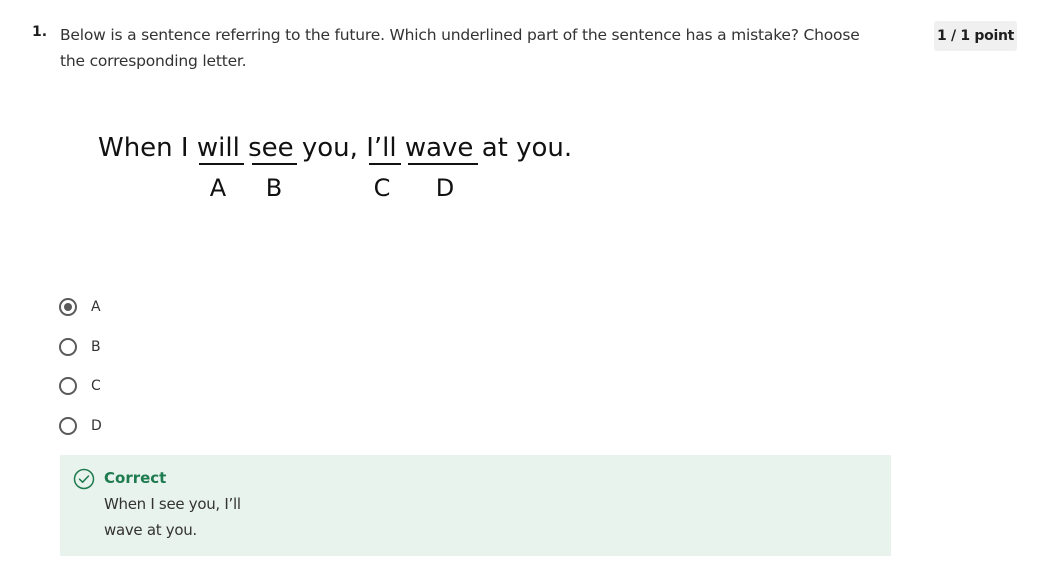 The width and height of the screenshot is (1058, 575). Describe the element at coordinates (274, 188) in the screenshot. I see `letter-b: B` at that location.